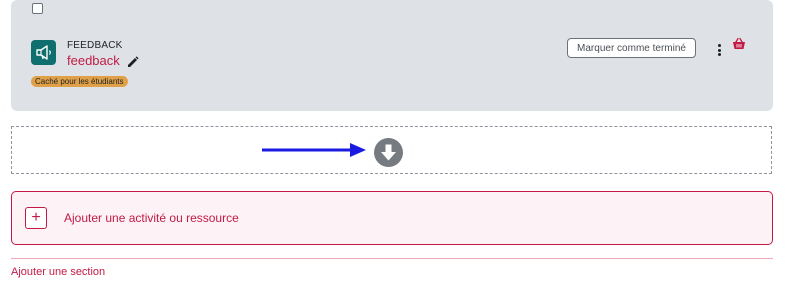 This screenshot has height=302, width=800. What do you see at coordinates (79, 81) in the screenshot?
I see `hidden-from-students-badge: Caché pour les étudiants` at bounding box center [79, 81].